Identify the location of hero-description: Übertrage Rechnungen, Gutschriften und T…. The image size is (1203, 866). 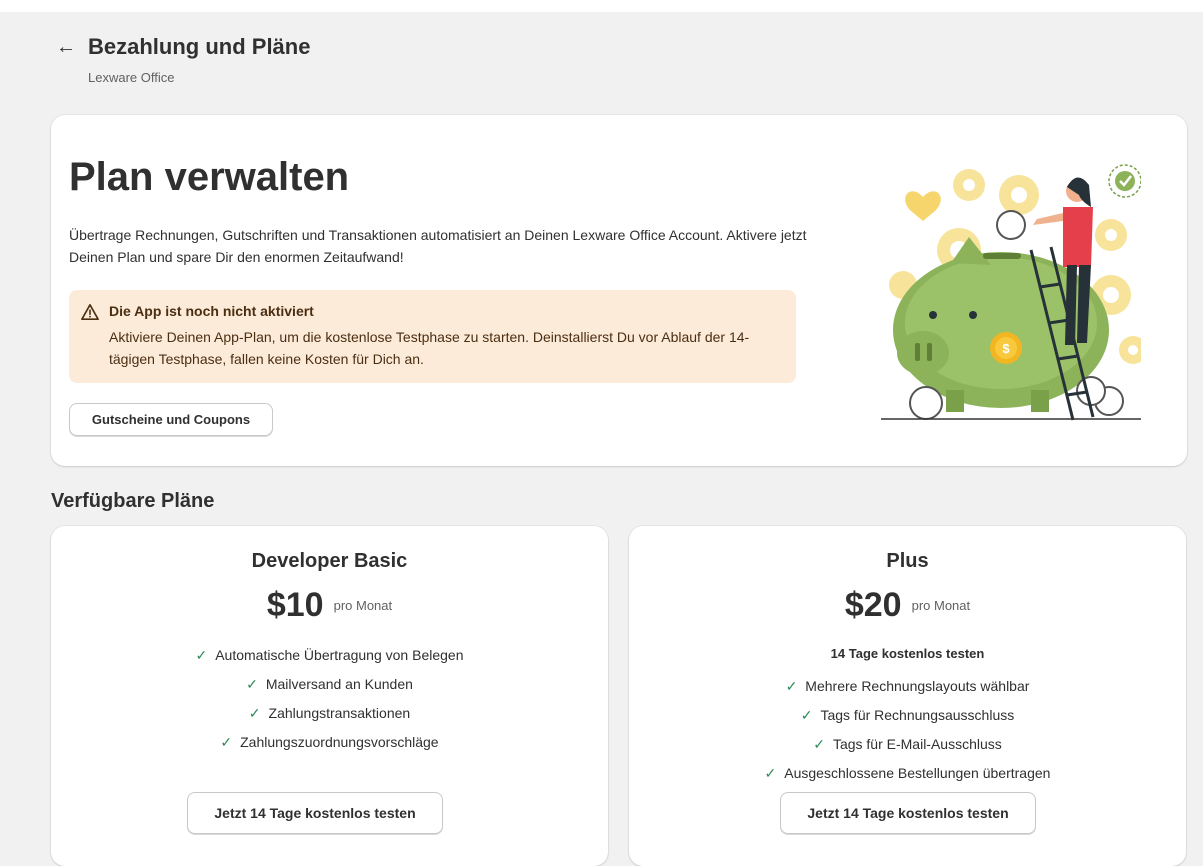
(438, 246).